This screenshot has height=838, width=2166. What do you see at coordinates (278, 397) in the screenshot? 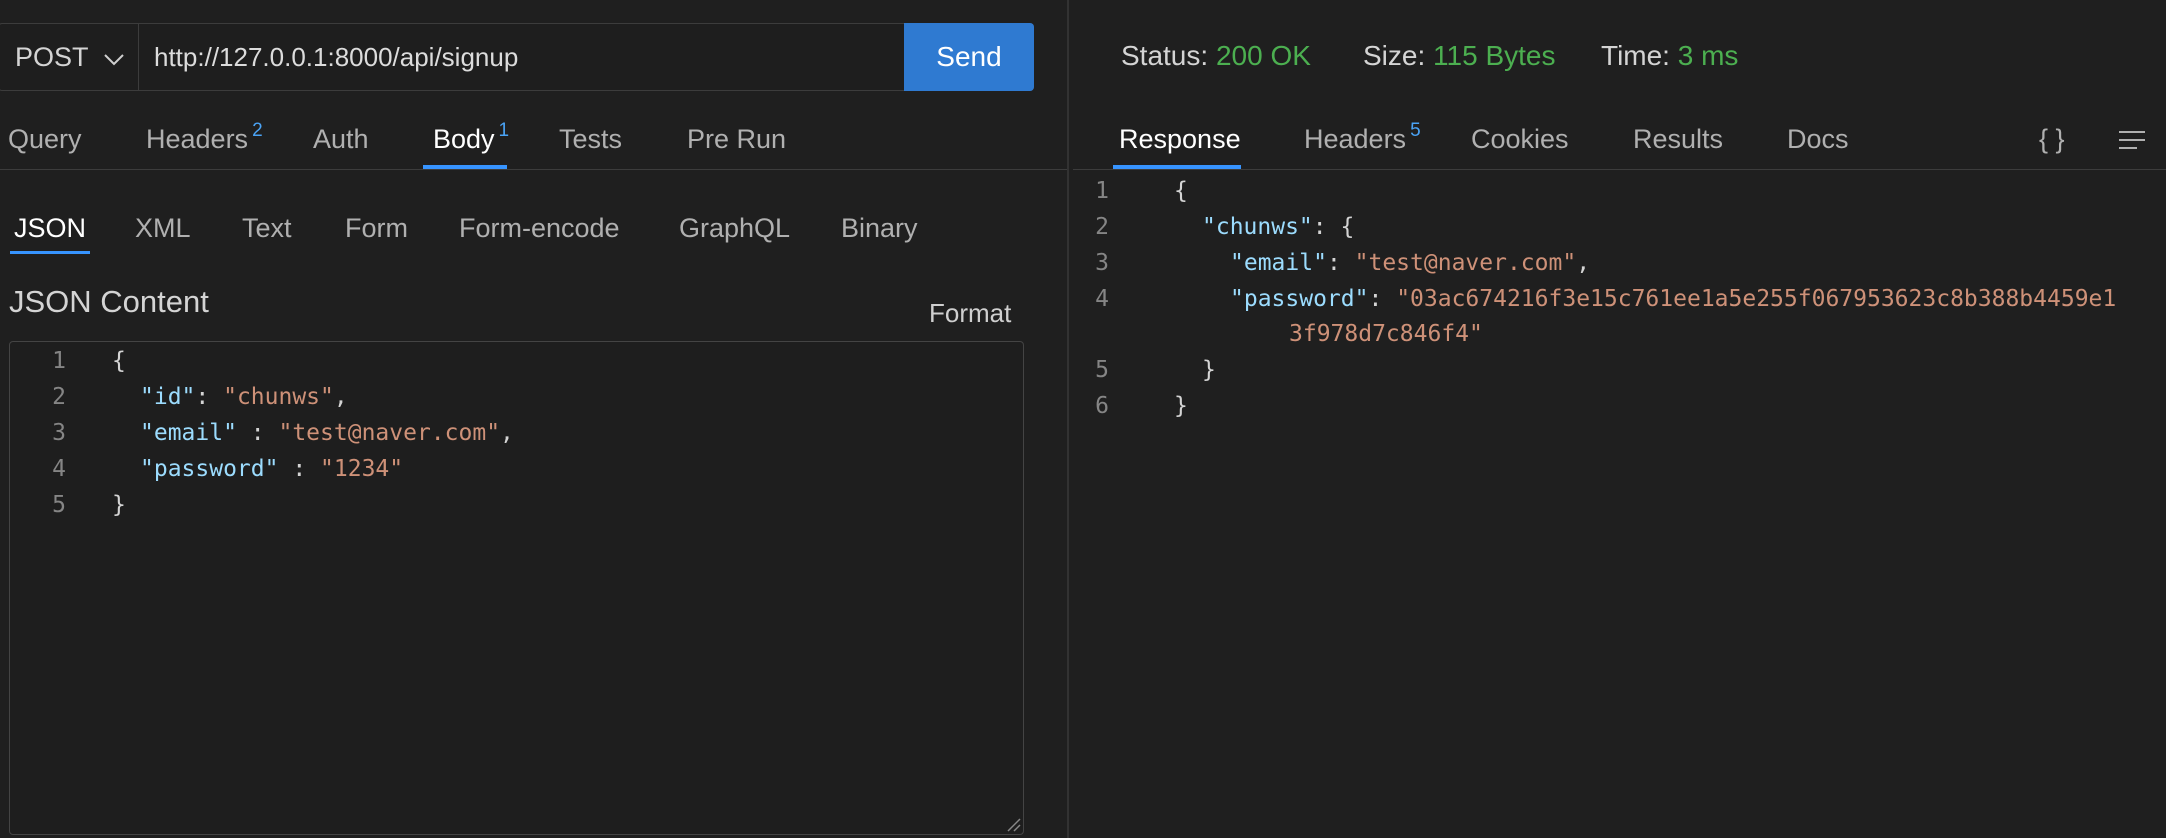
I see `json-value: "chunws"` at bounding box center [278, 397].